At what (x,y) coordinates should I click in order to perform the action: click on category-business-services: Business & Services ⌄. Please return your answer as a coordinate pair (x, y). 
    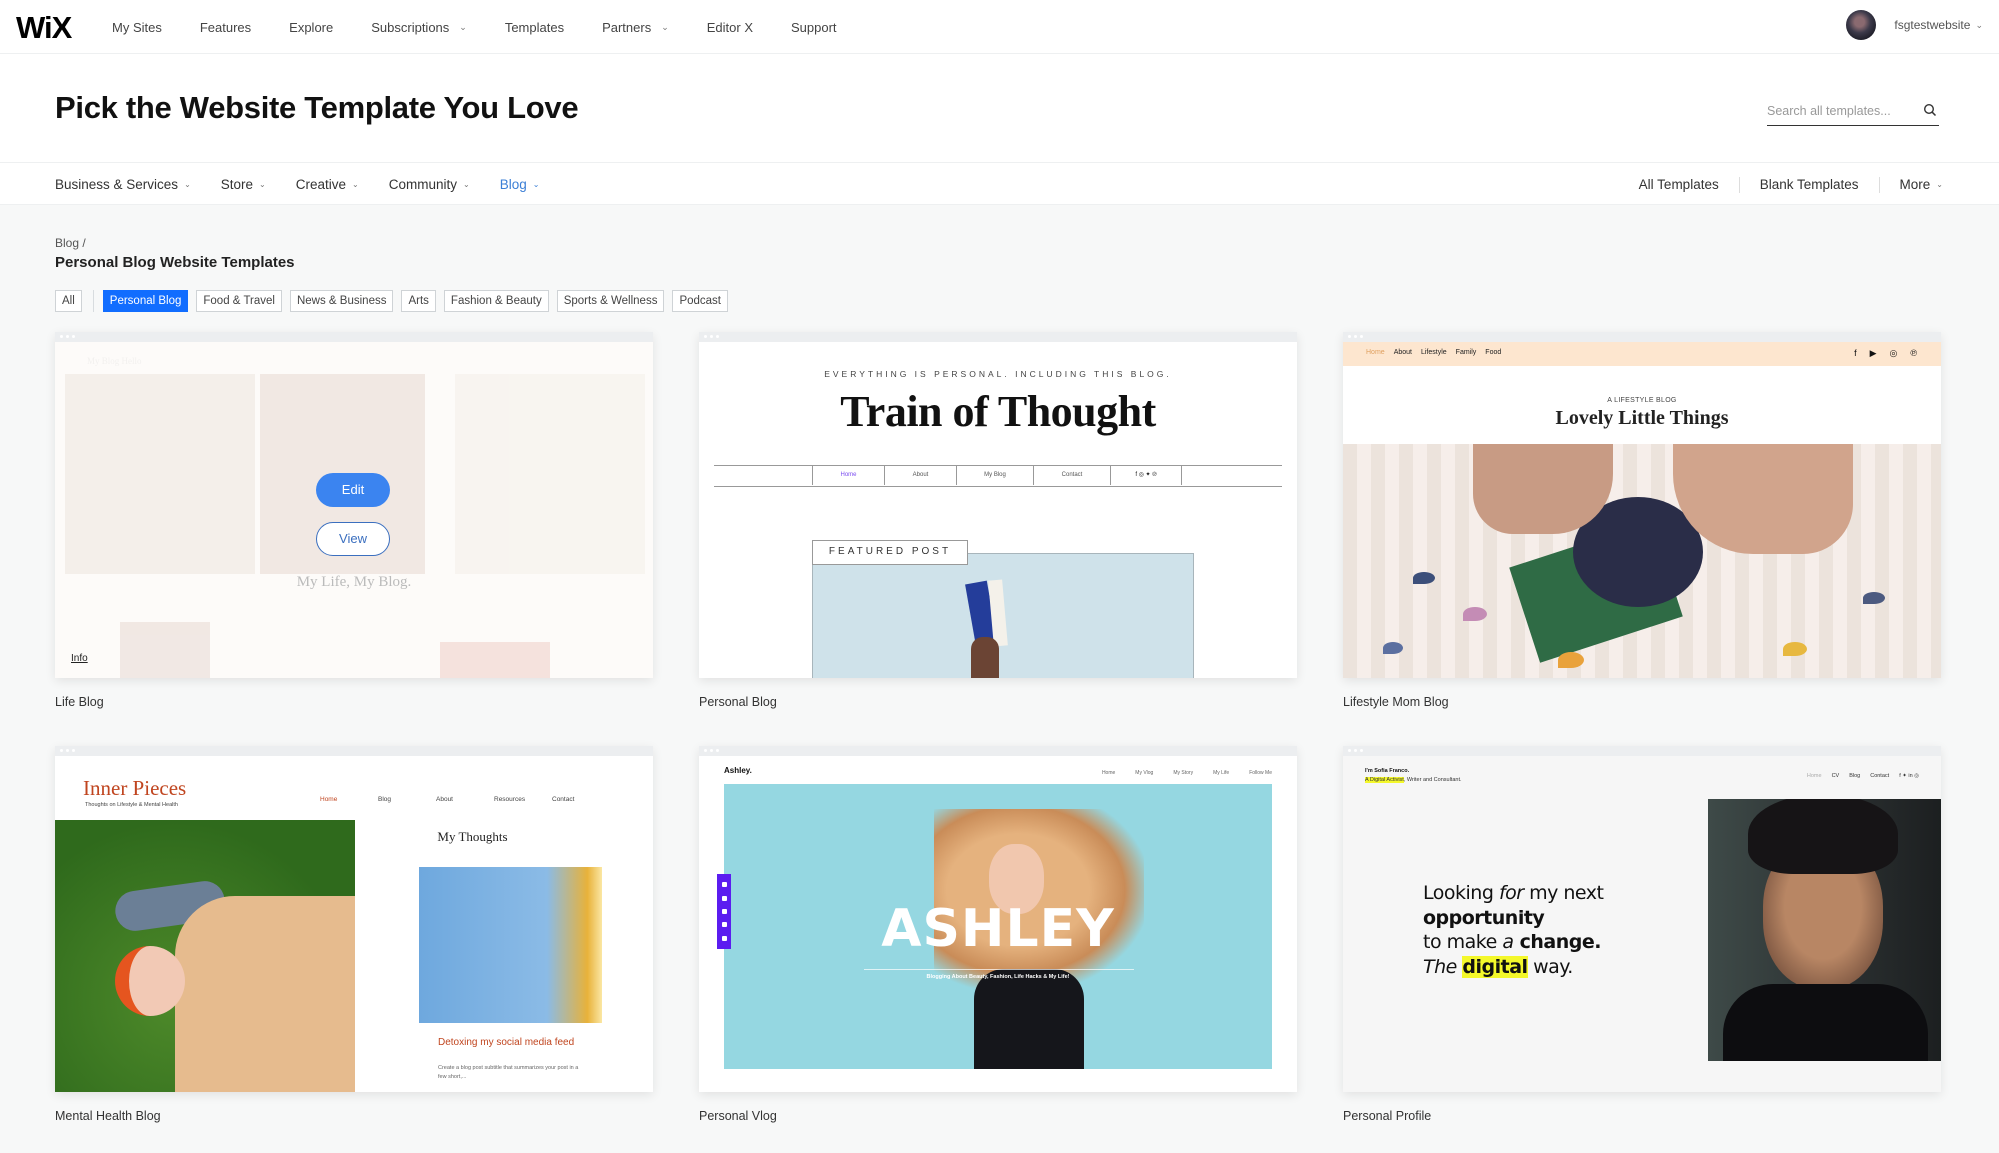
    Looking at the image, I should click on (123, 184).